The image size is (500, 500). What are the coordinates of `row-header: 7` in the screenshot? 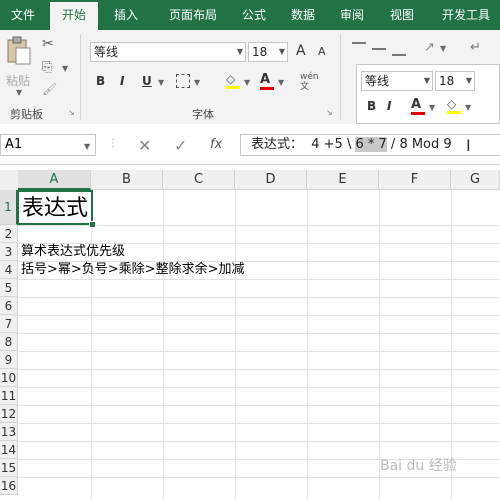 It's located at (9, 324).